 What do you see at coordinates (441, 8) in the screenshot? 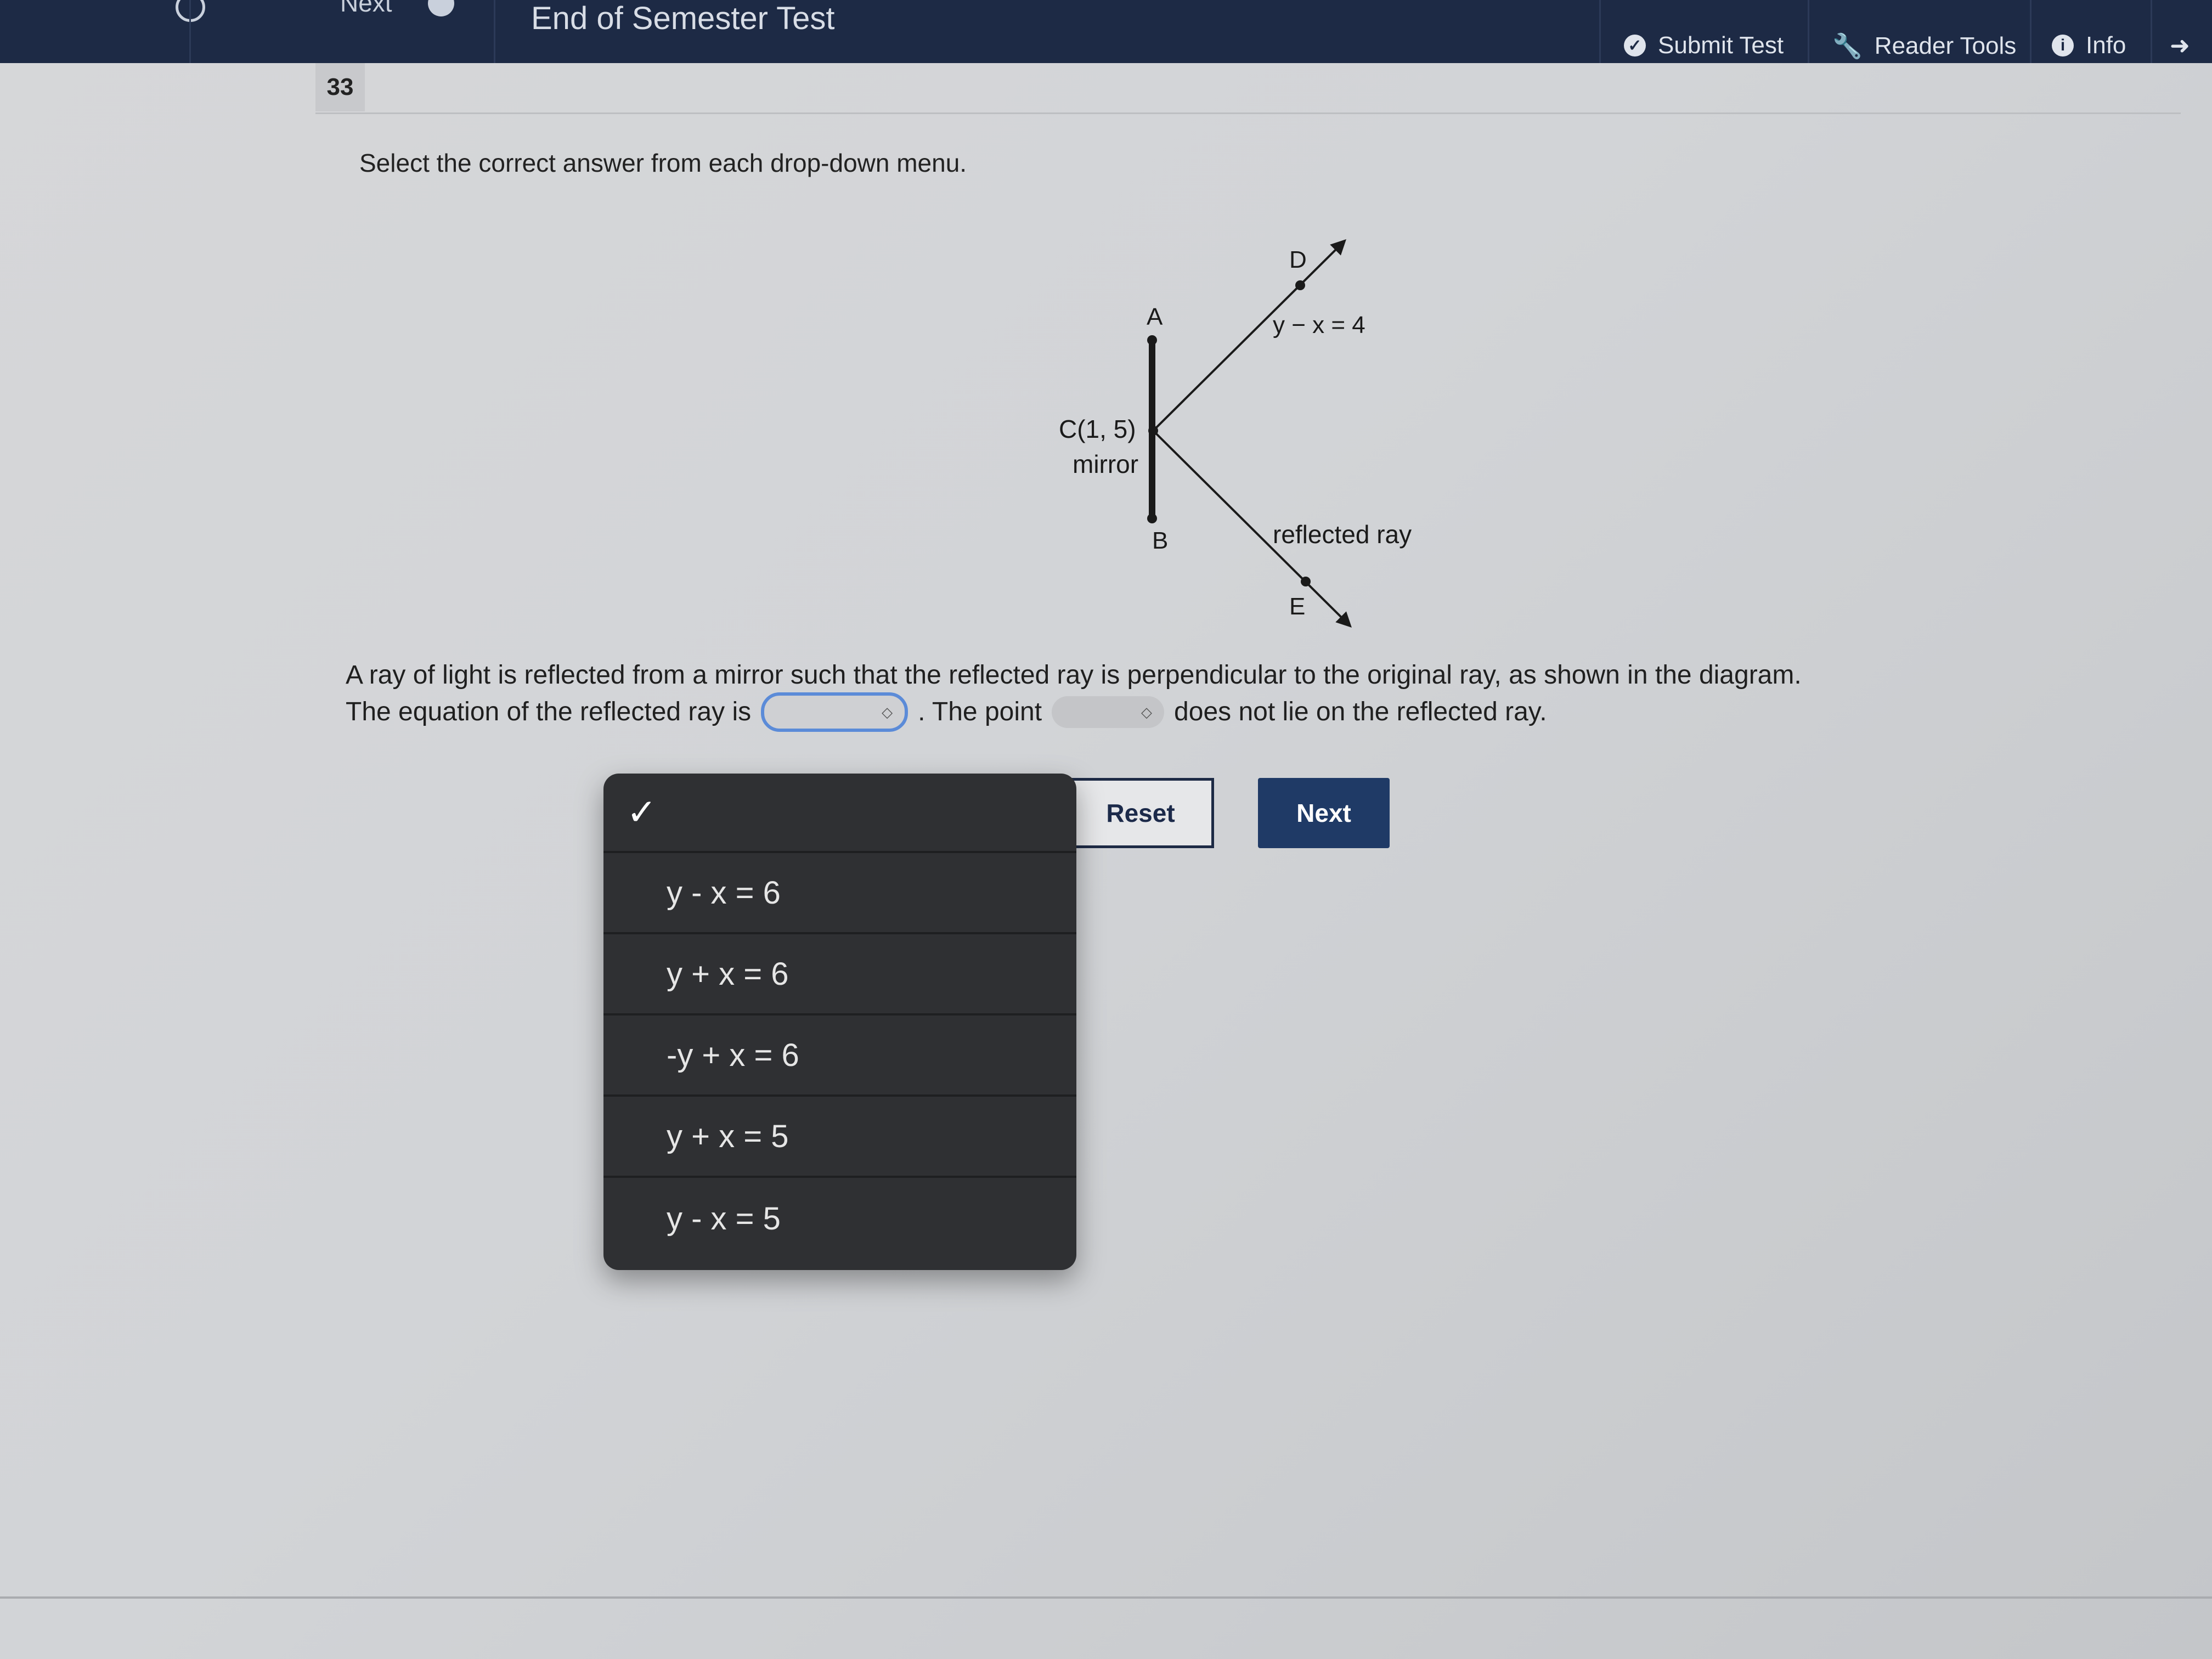
I see `next-nav-icon` at bounding box center [441, 8].